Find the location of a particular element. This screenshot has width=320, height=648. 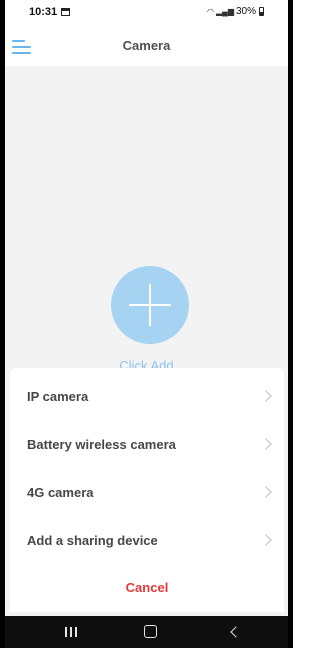

sheet-item-add-sharing-device: Add a sharing device is located at coordinates (147, 540).